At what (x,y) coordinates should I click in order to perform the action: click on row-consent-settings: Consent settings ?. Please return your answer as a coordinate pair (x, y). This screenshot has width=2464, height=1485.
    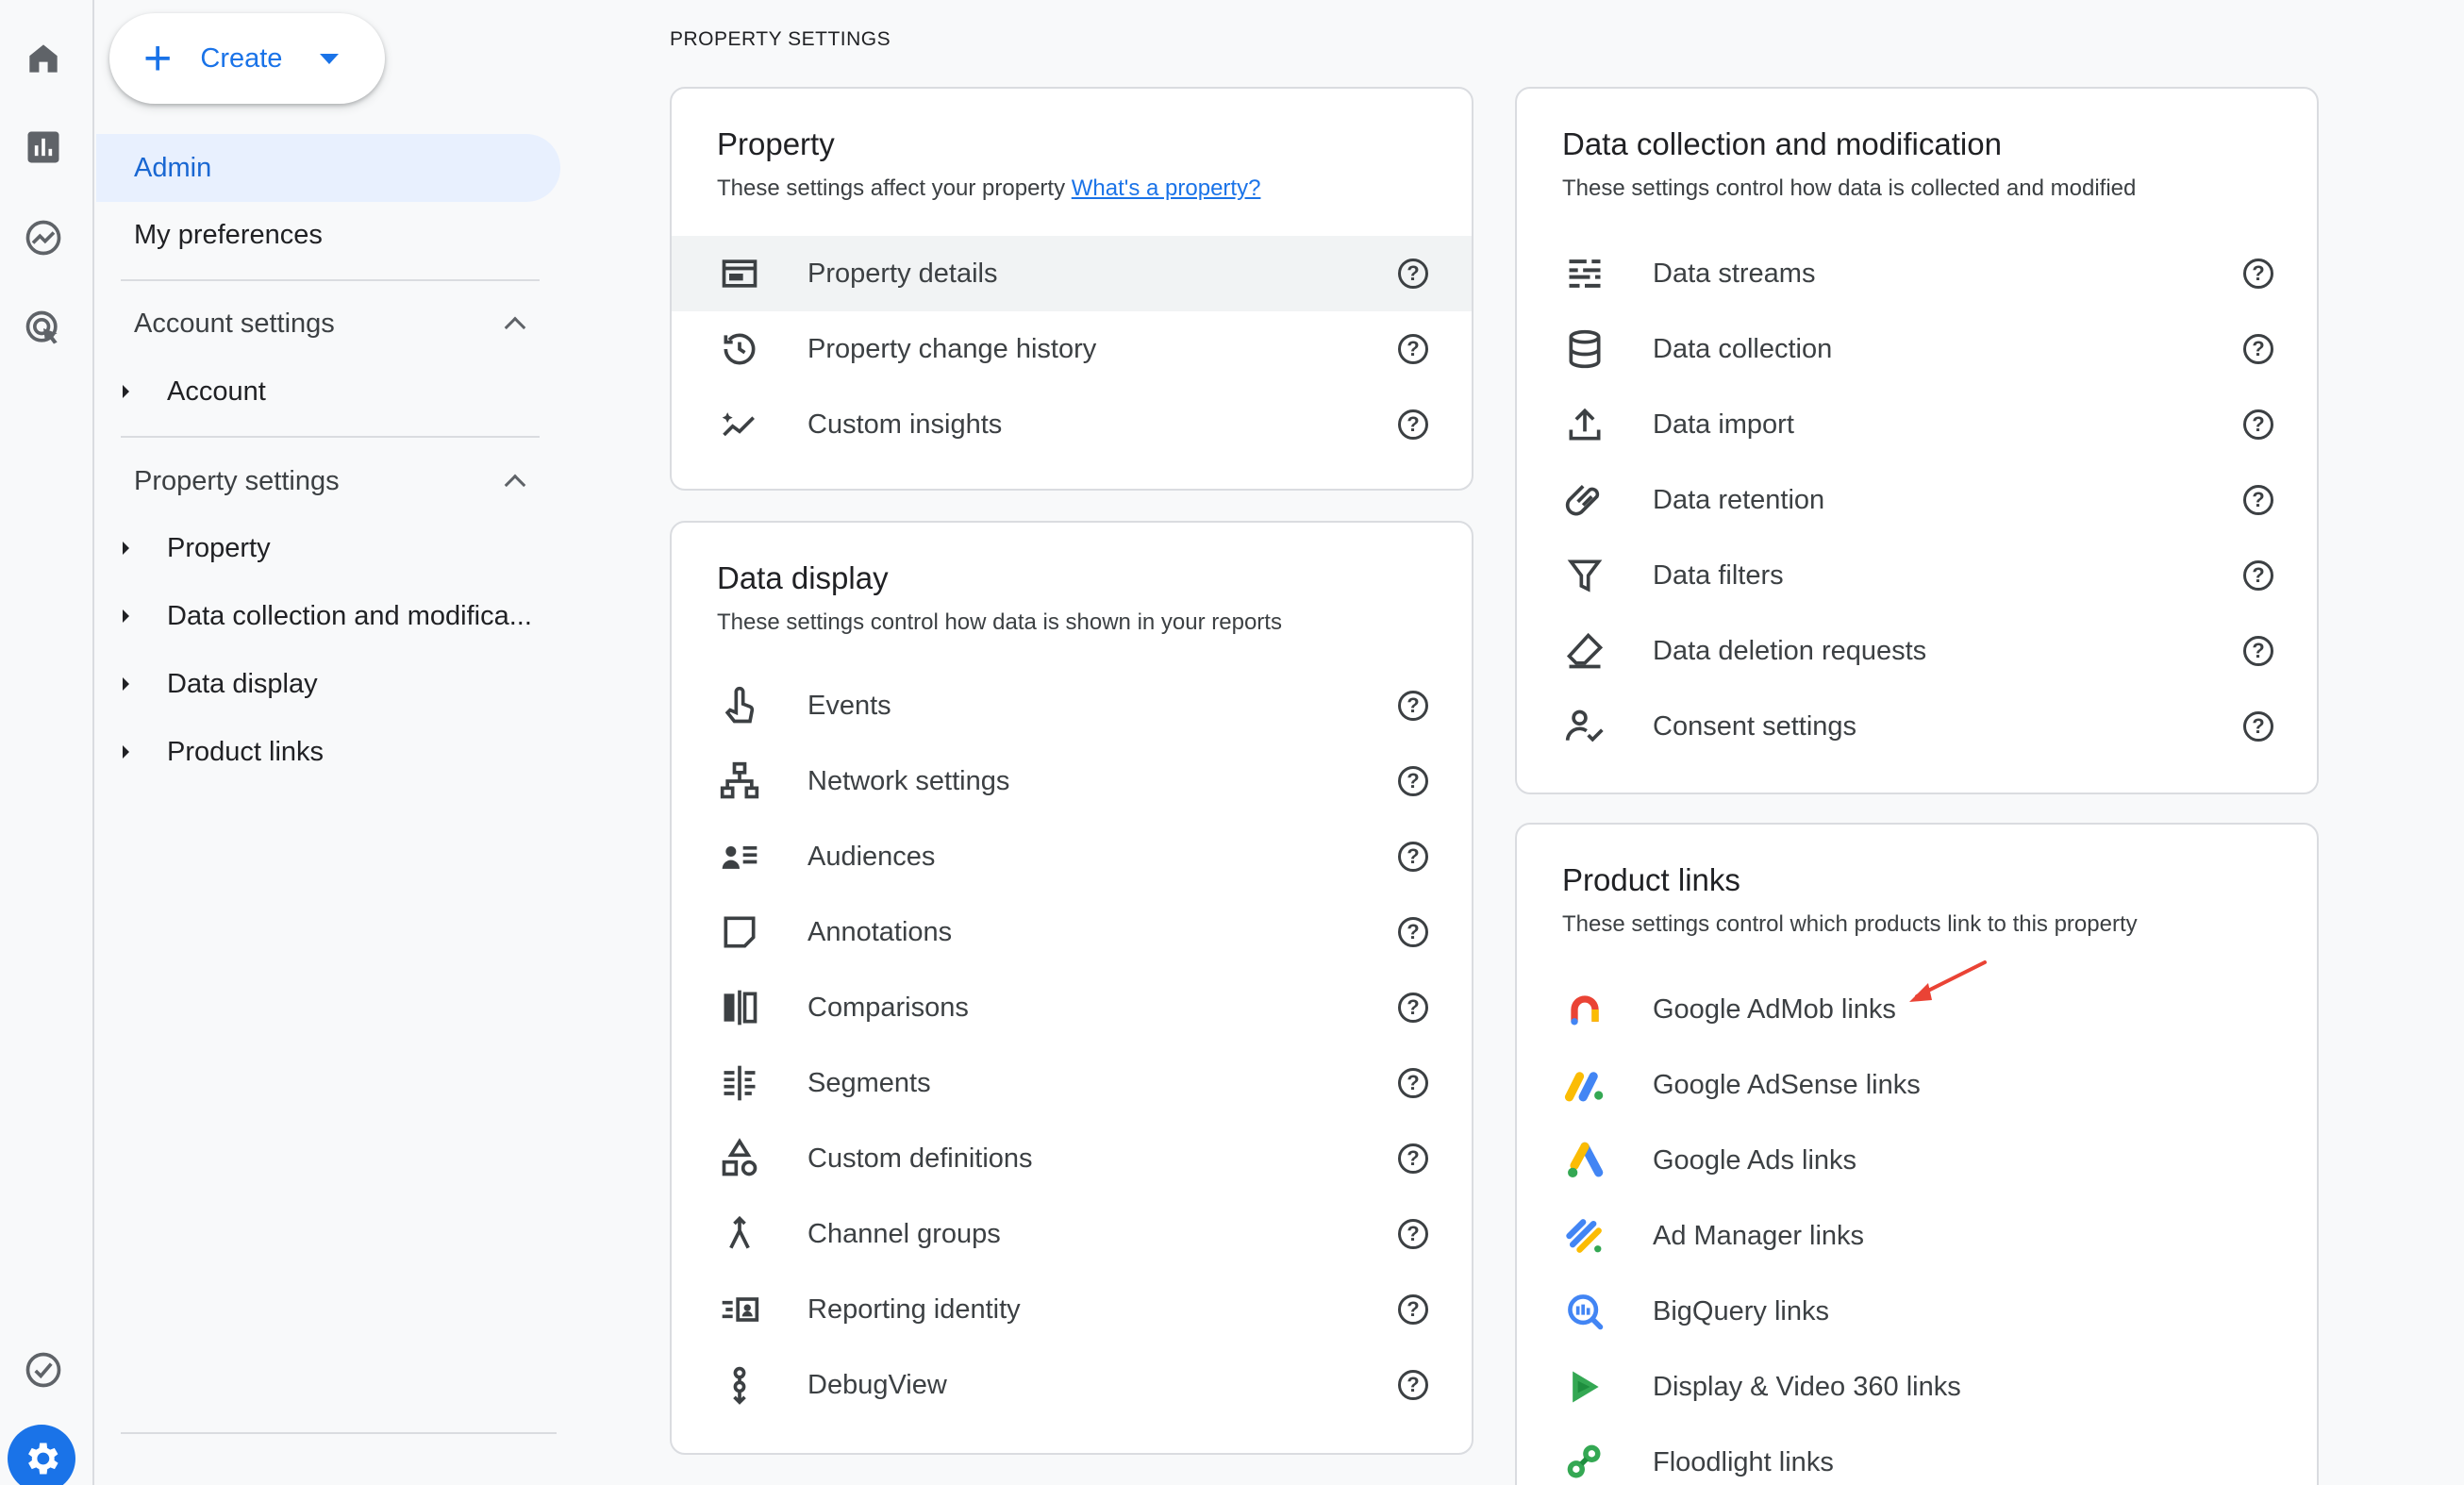
    Looking at the image, I should click on (1917, 726).